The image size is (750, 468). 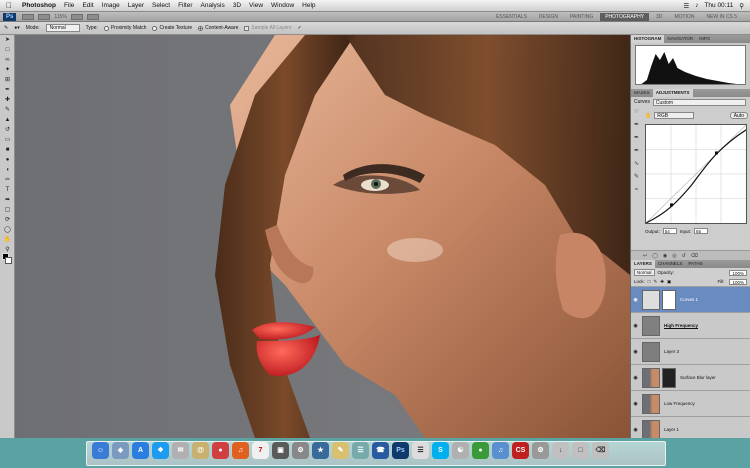 What do you see at coordinates (100, 450) in the screenshot?
I see `finder-icon: ☺` at bounding box center [100, 450].